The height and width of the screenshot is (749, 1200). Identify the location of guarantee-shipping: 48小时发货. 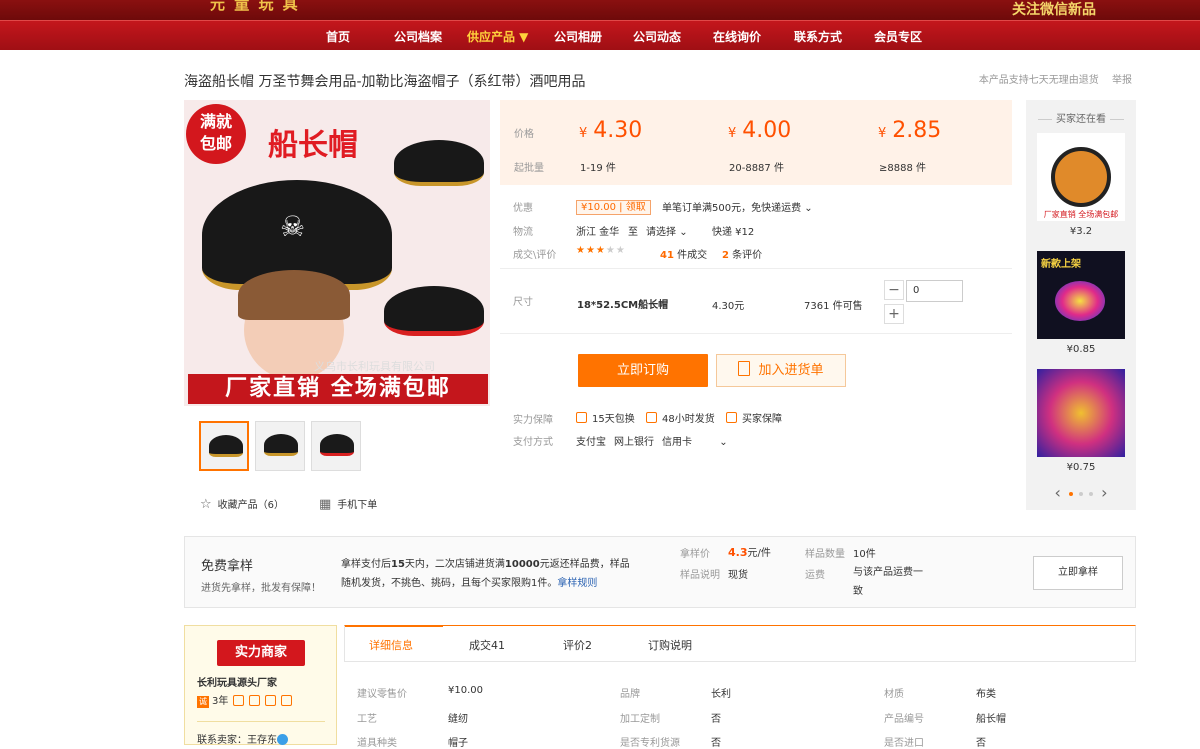
(680, 417).